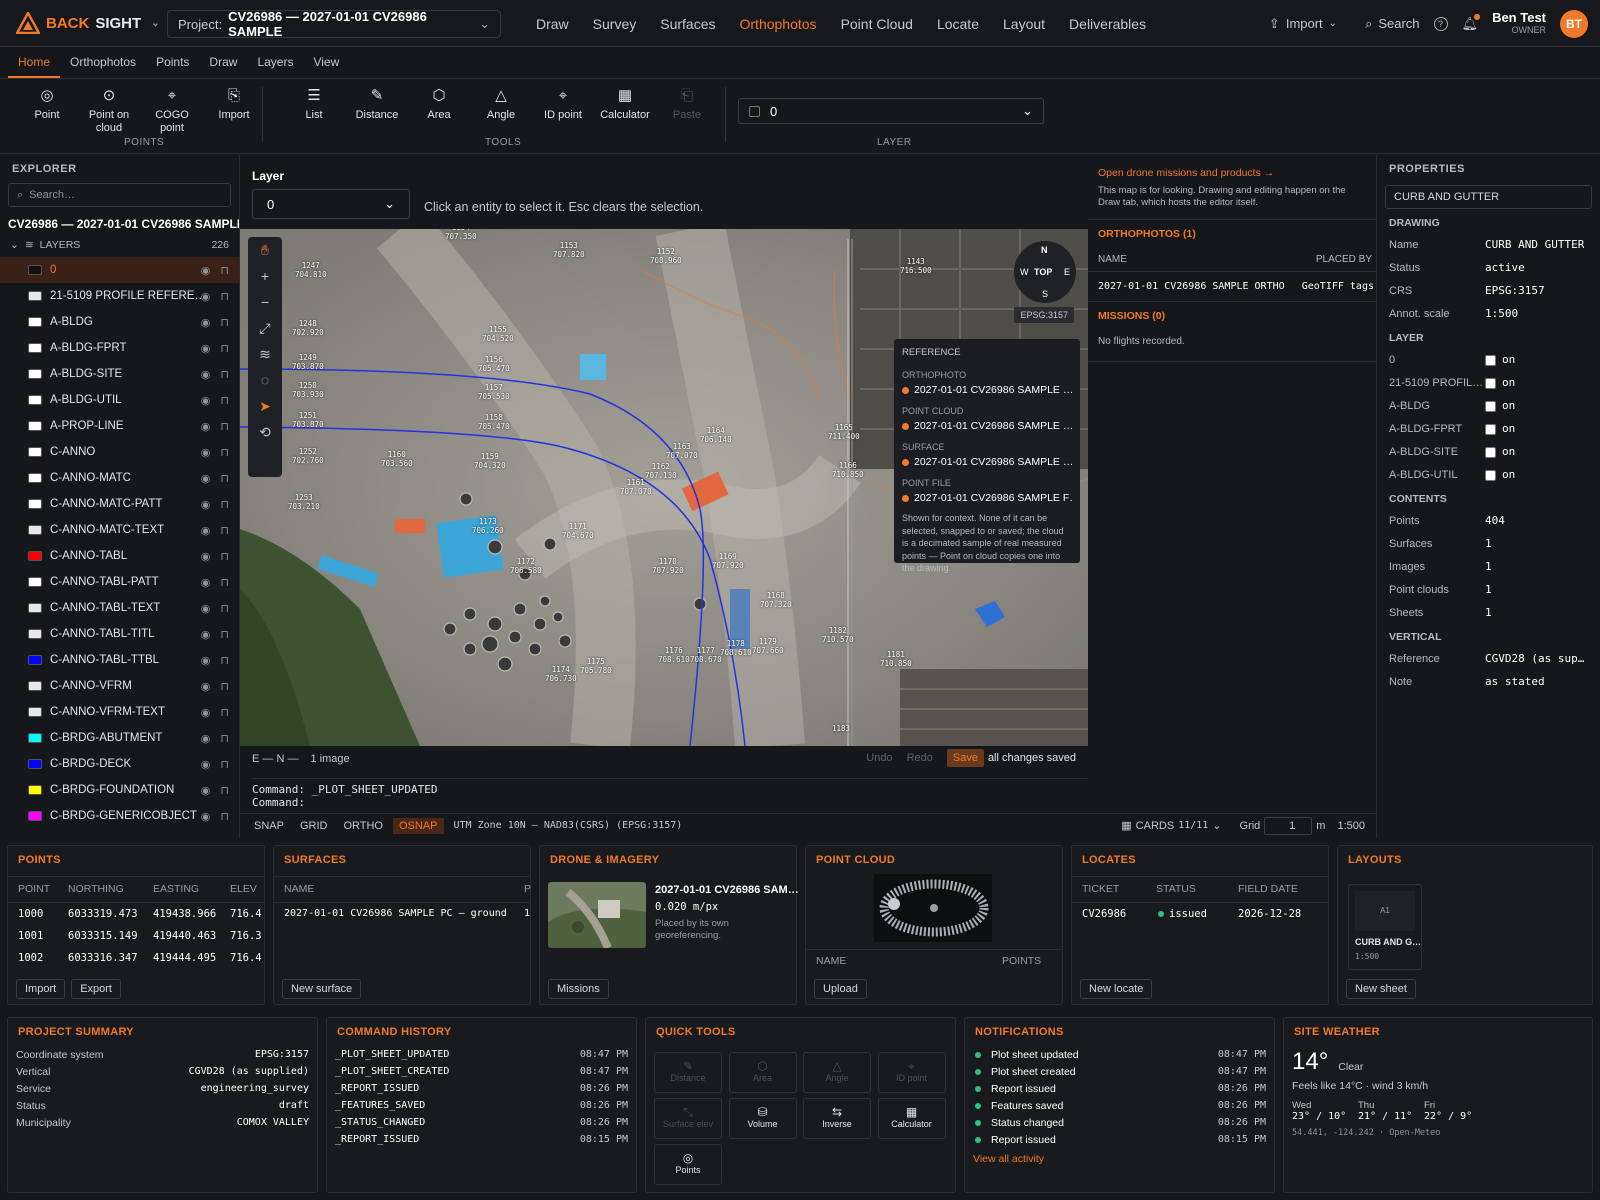 This screenshot has width=1600, height=1200. What do you see at coordinates (326, 62) in the screenshot?
I see `tab-view: View` at bounding box center [326, 62].